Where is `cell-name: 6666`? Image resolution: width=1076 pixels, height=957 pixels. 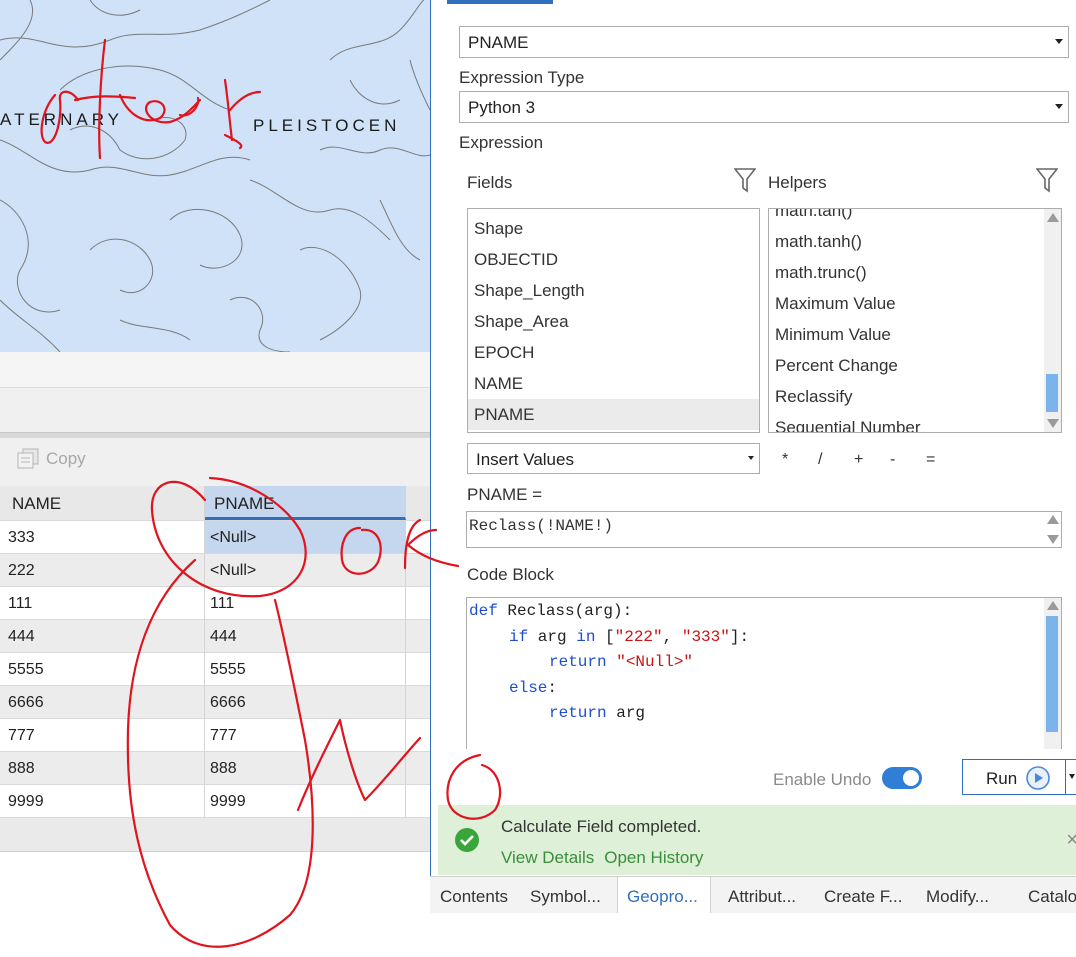
cell-name: 6666 is located at coordinates (102, 702).